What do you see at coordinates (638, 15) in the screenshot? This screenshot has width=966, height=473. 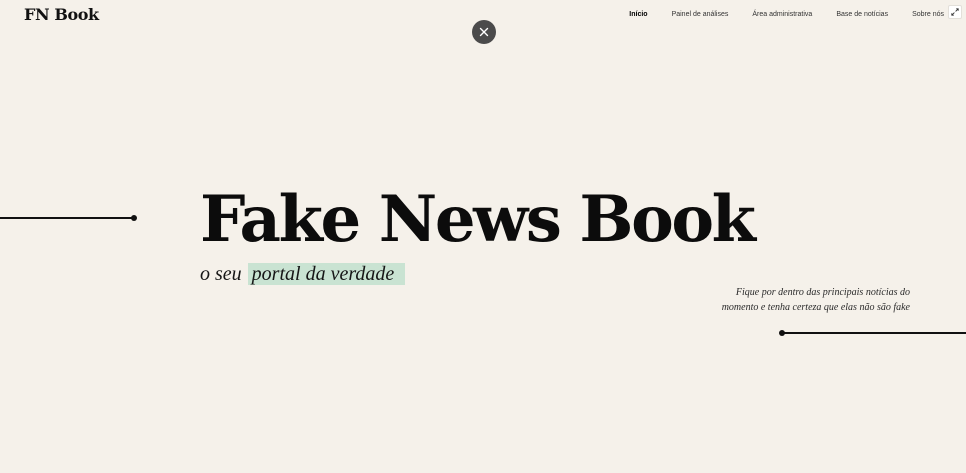 I see `nav-item-inicio: Início` at bounding box center [638, 15].